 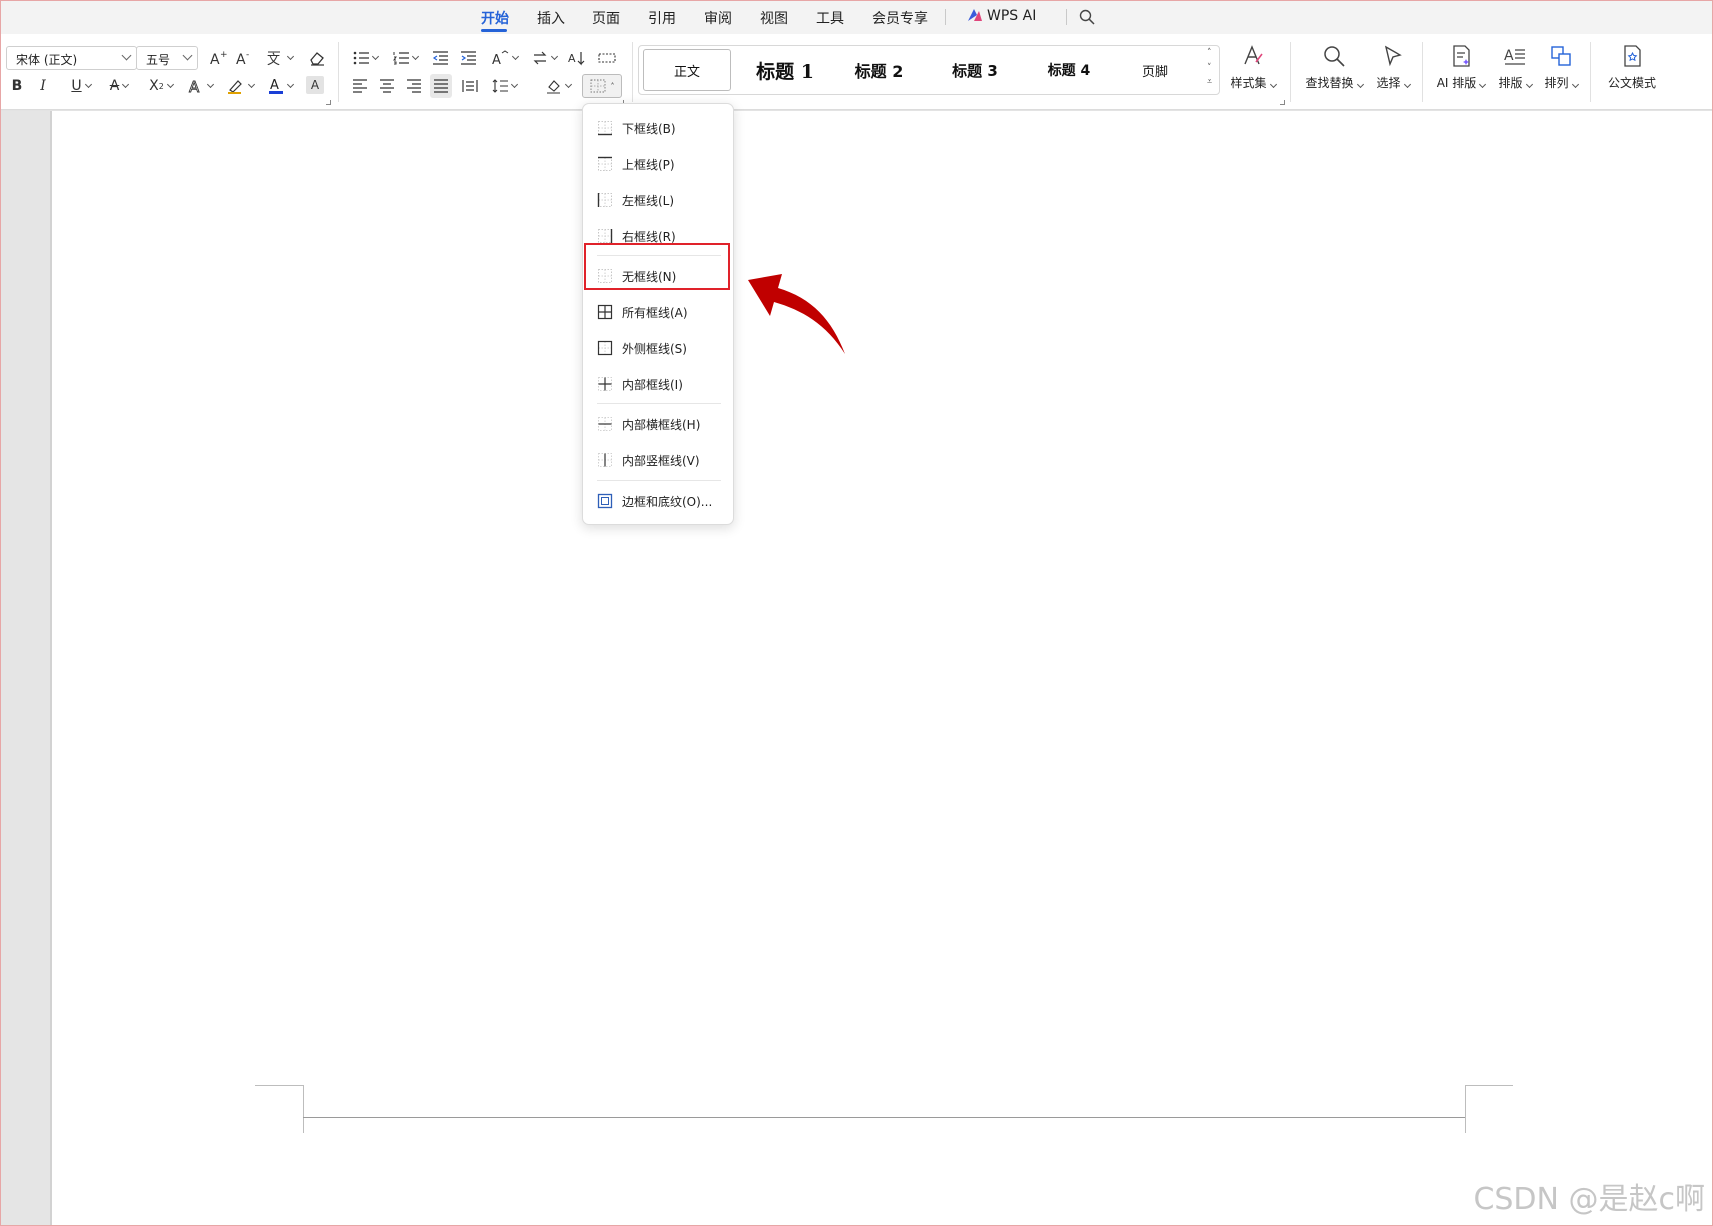 I want to click on outside-borders-icon, so click(x=605, y=348).